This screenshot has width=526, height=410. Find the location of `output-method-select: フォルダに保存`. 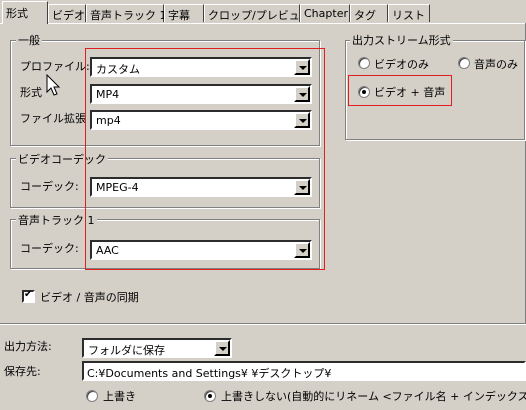

output-method-select: フォルダに保存 is located at coordinates (157, 348).